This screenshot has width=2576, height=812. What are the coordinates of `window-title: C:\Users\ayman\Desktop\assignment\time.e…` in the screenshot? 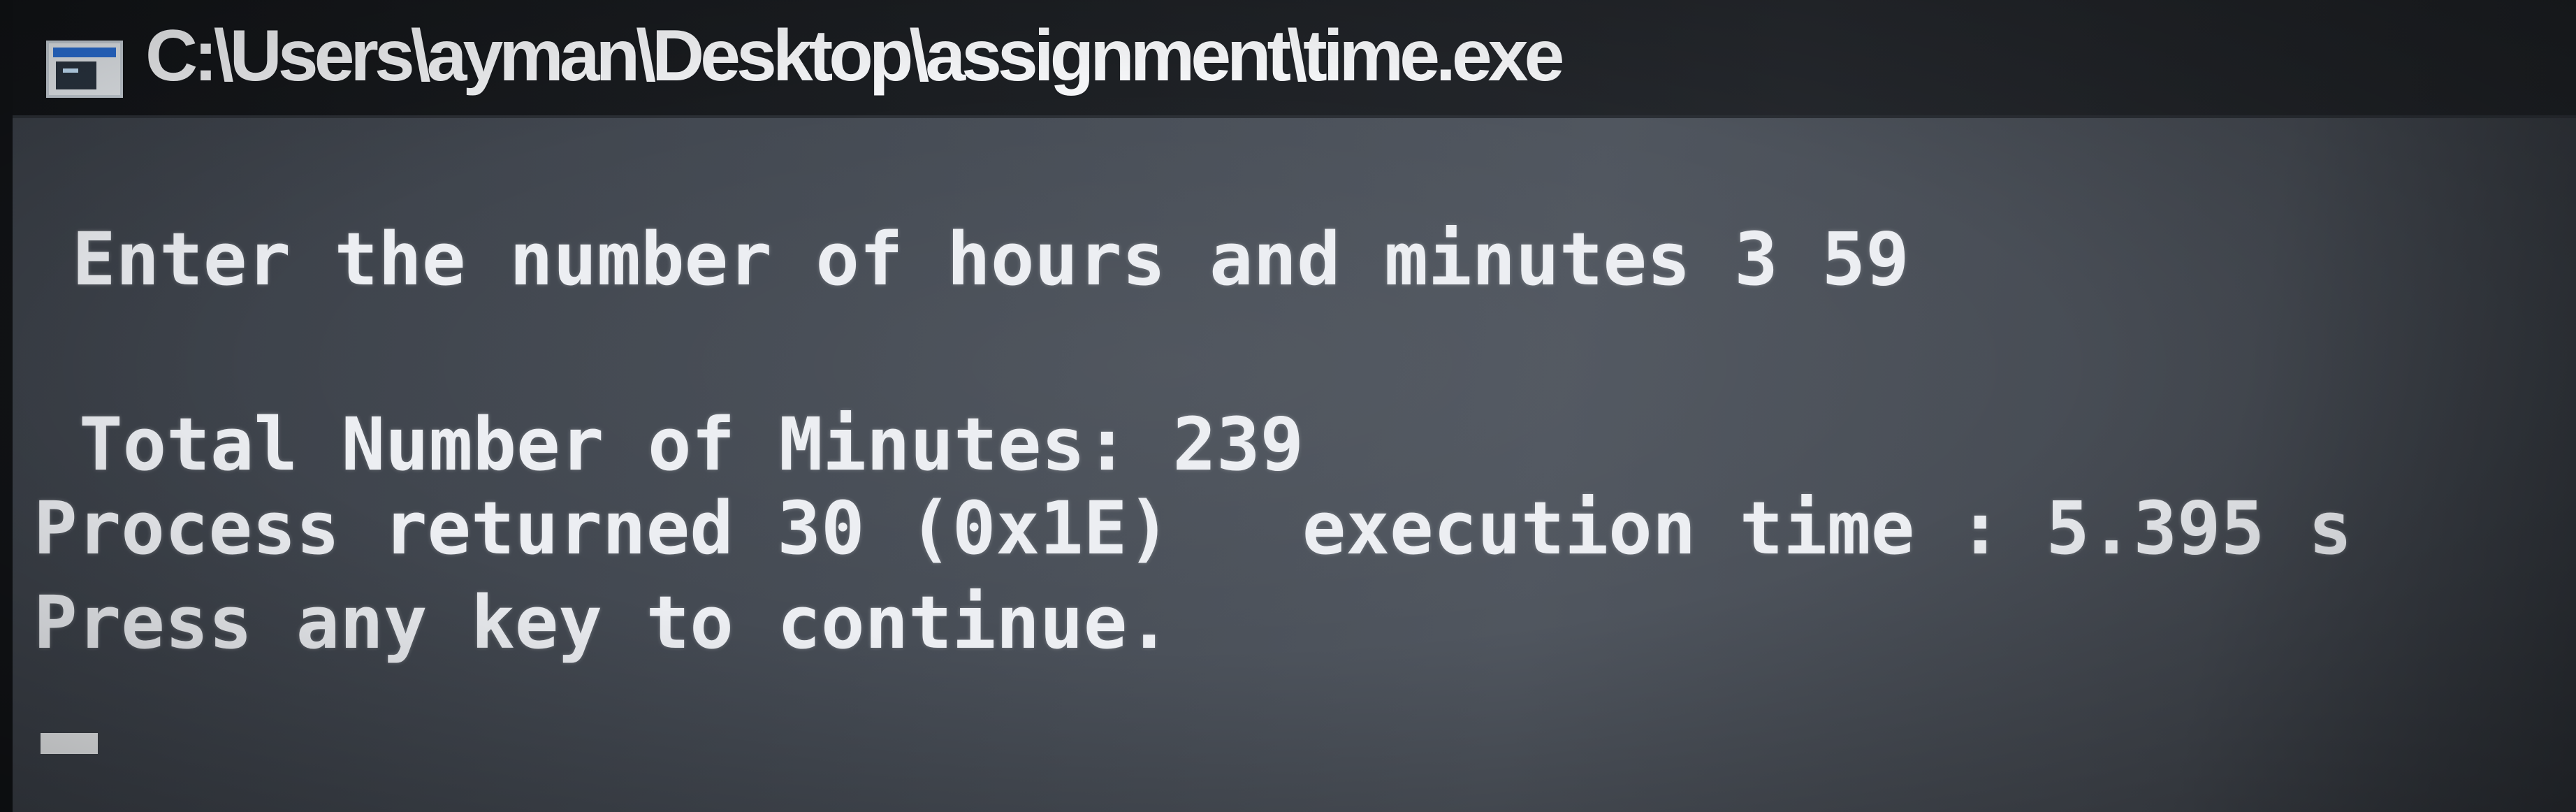 It's located at (854, 56).